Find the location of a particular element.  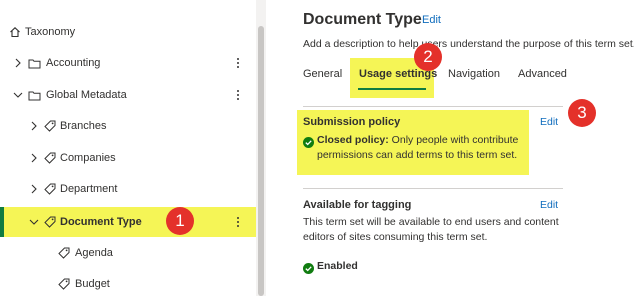

tree-item-accounting: Accounting is located at coordinates (128, 63).